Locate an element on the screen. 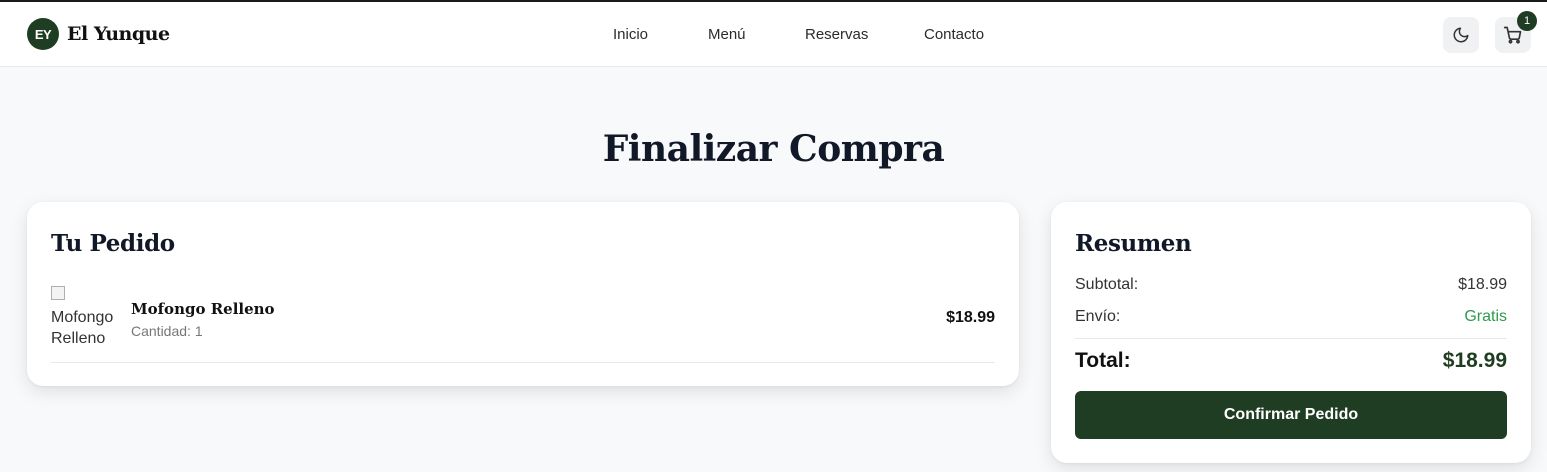 This screenshot has width=1547, height=472. summary-divider is located at coordinates (1291, 338).